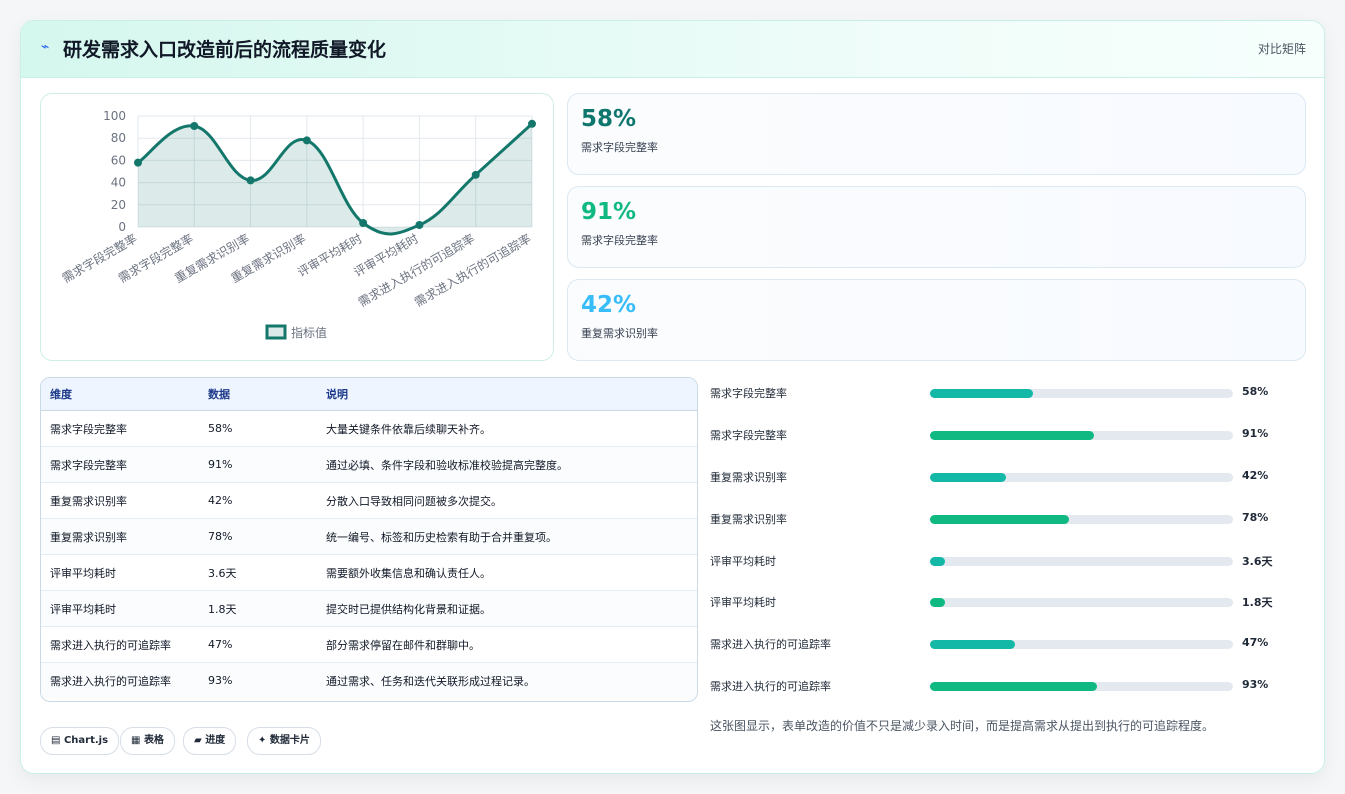 Image resolution: width=1345 pixels, height=794 pixels. I want to click on progress-row: 需求字段完整率 58%, so click(1005, 393).